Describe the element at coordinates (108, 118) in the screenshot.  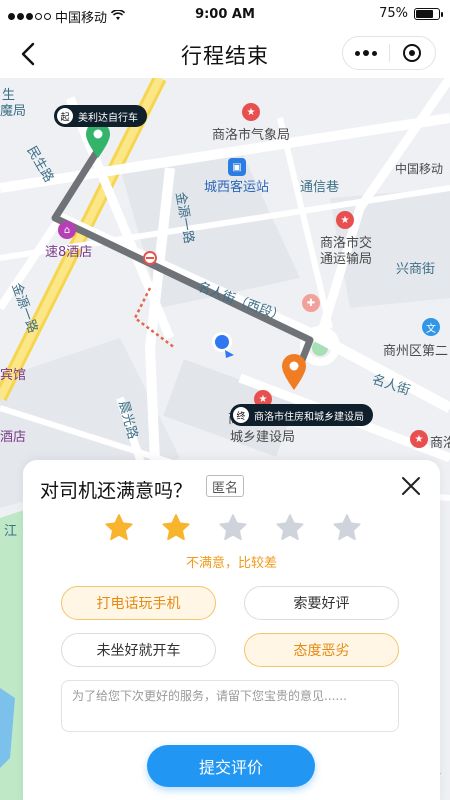
I see `start-location-name: 美利达自行车` at that location.